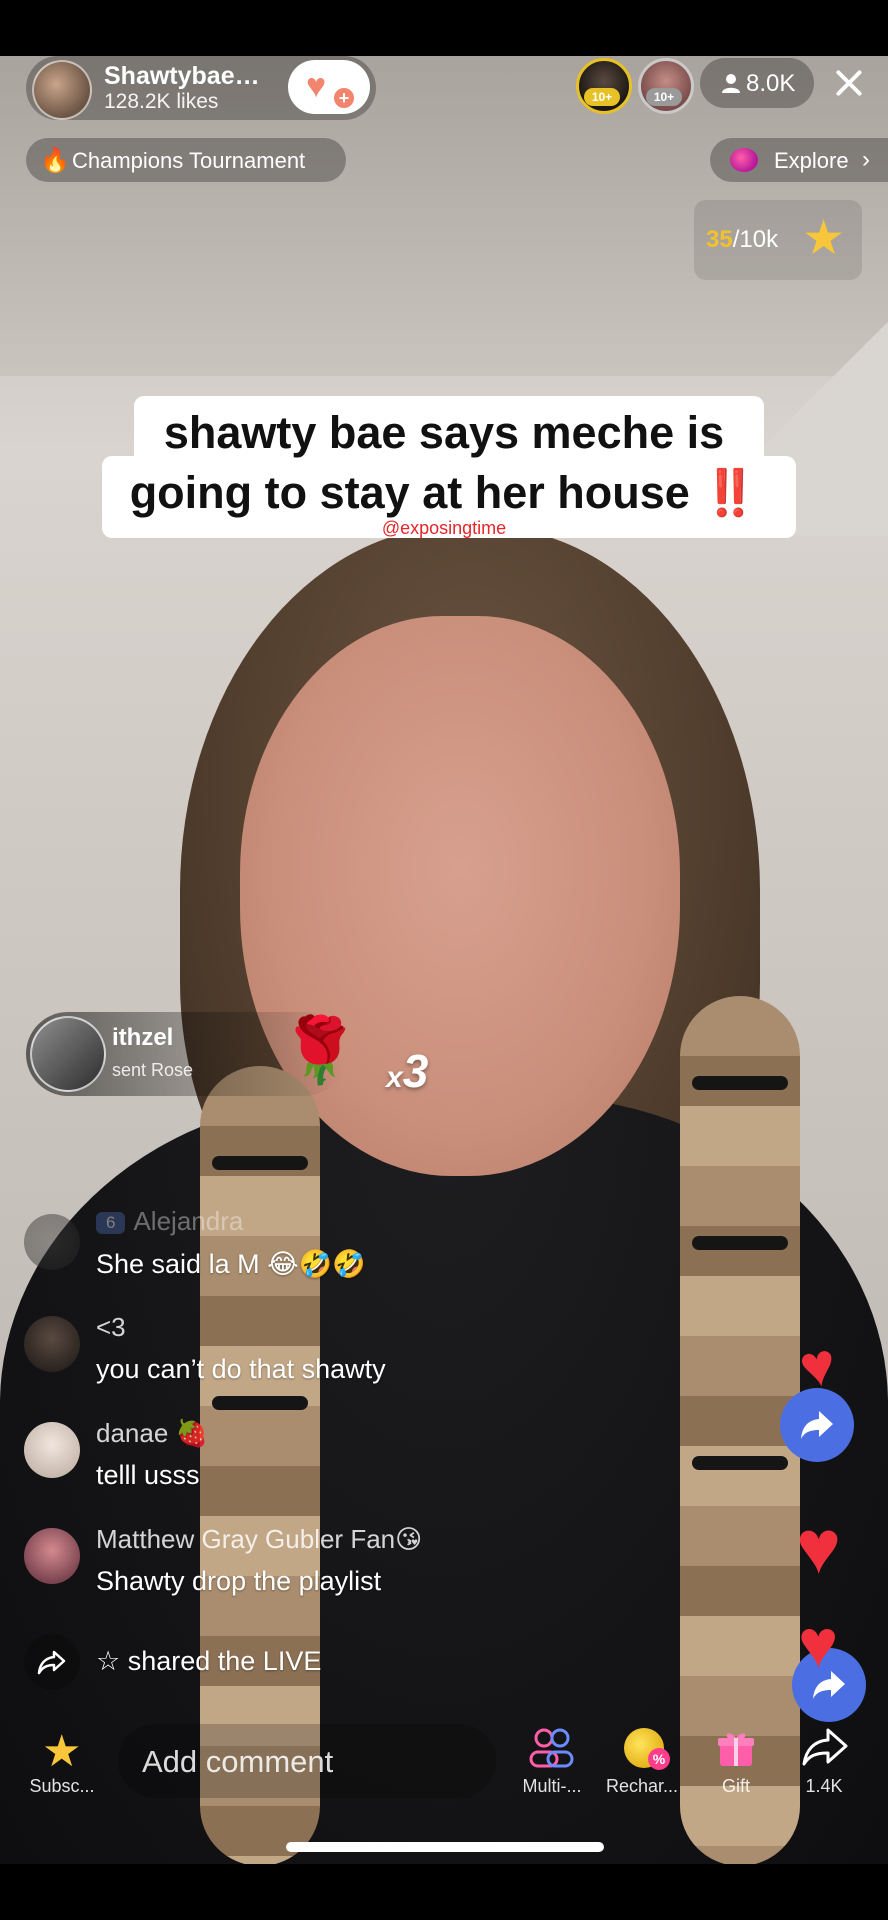 The image size is (888, 1920). What do you see at coordinates (736, 1748) in the screenshot?
I see `gift-icon` at bounding box center [736, 1748].